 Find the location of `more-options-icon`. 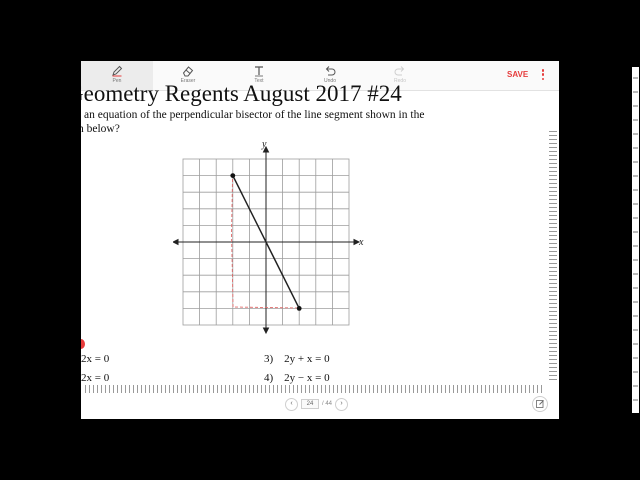

more-options-icon is located at coordinates (543, 76).